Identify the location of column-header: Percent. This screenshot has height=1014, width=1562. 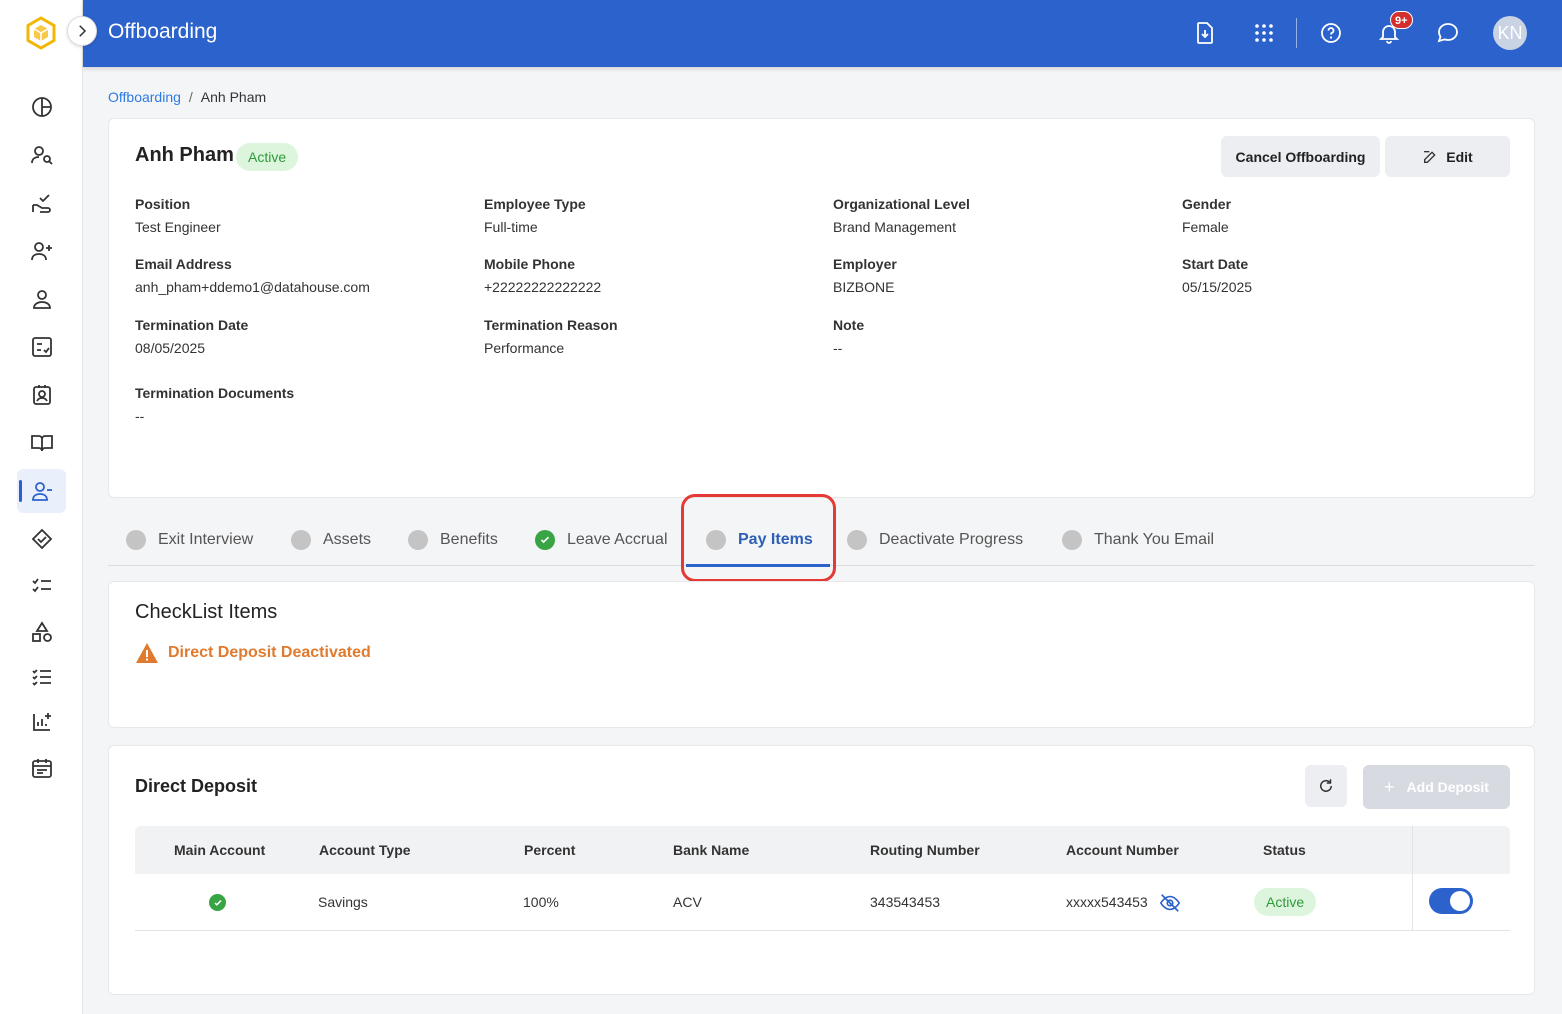
(549, 850).